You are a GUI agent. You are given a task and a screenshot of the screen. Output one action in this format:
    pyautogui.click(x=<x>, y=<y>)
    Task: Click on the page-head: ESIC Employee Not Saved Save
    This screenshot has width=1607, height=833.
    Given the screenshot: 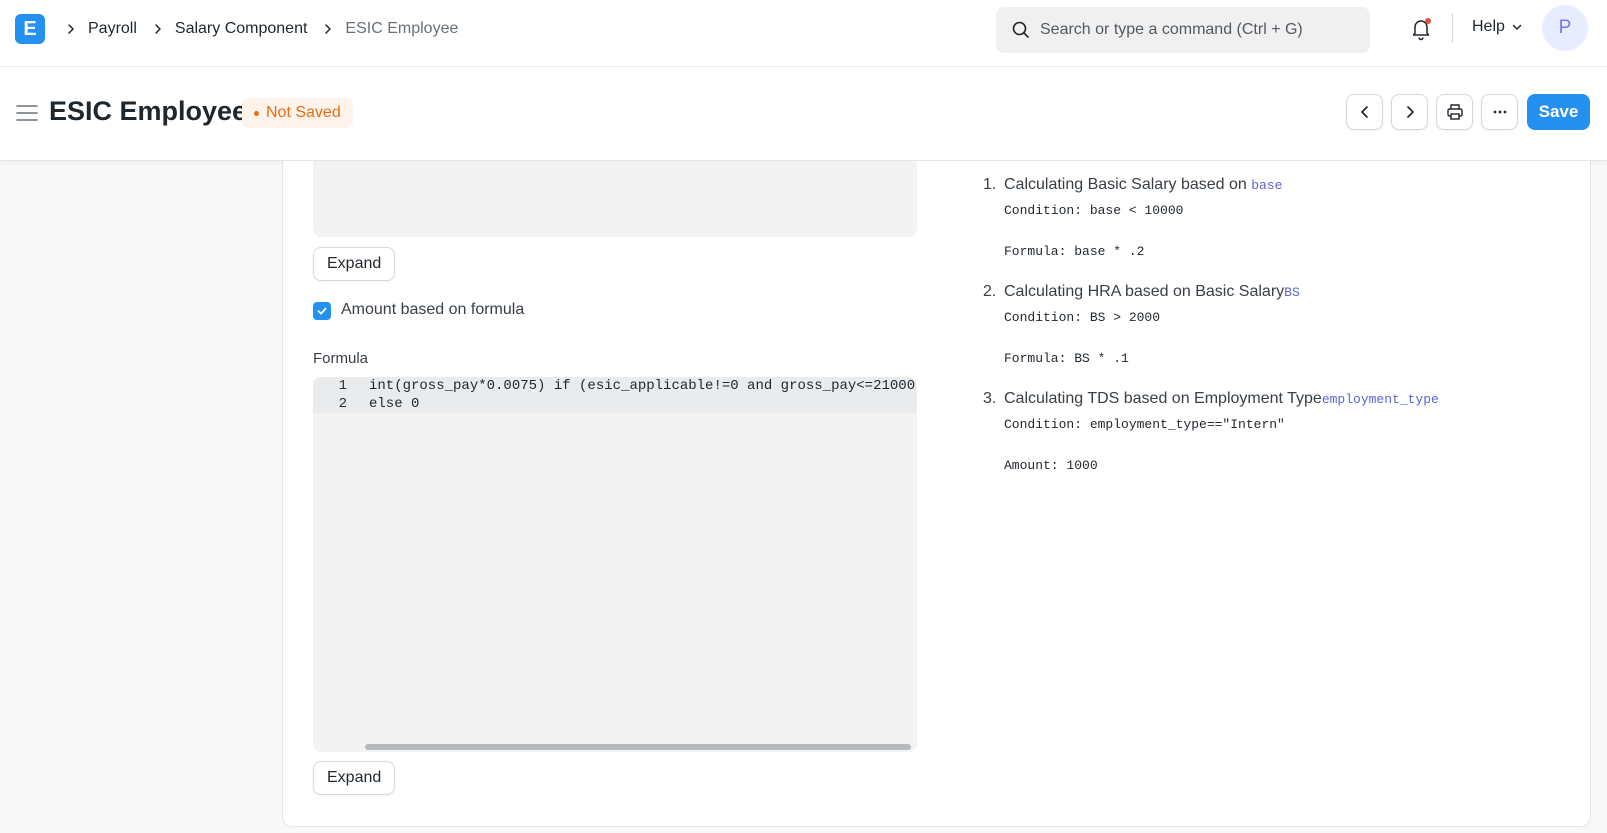 What is the action you would take?
    pyautogui.click(x=803, y=114)
    